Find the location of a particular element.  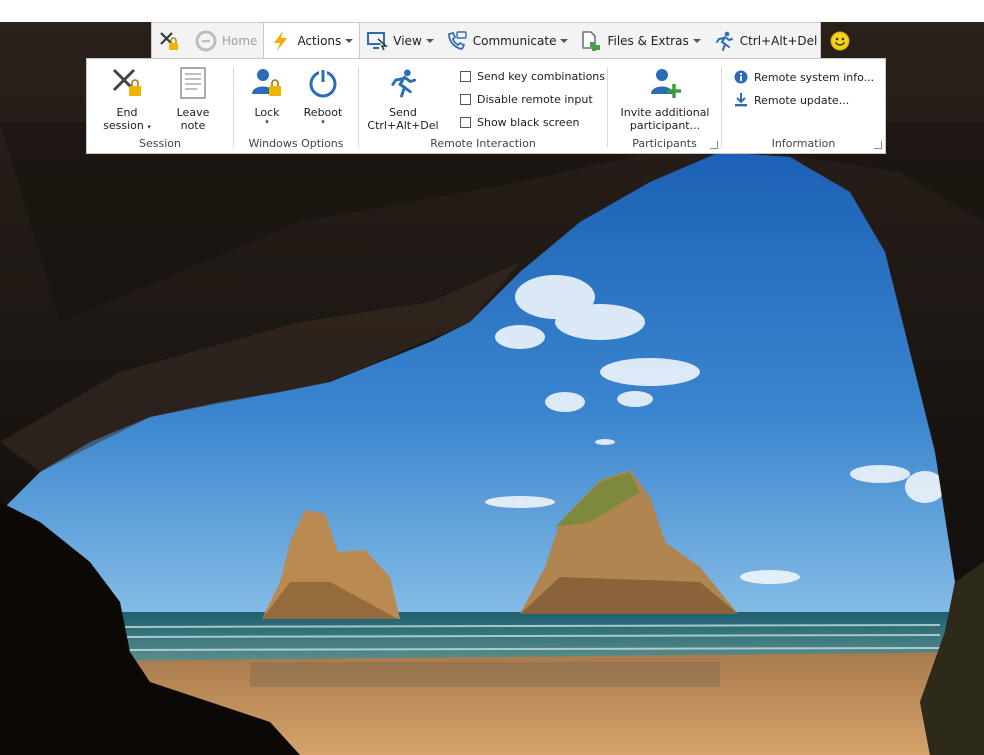

end-session-button: End session ▾ is located at coordinates (127, 98).